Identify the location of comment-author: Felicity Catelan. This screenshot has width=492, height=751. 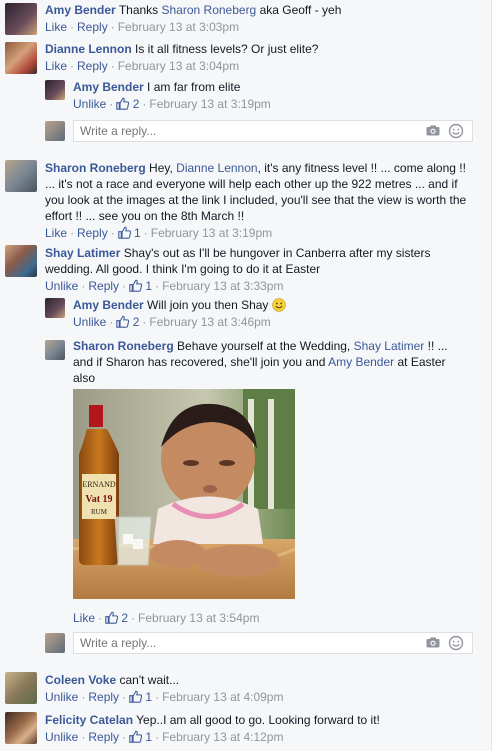
(89, 720).